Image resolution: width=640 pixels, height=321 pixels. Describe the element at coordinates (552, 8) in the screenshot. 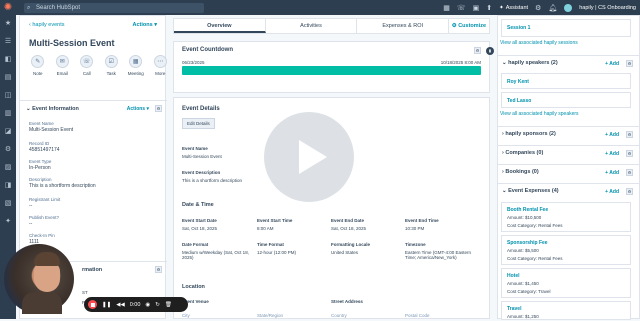

I see `bell-icon: 🔔︎` at that location.